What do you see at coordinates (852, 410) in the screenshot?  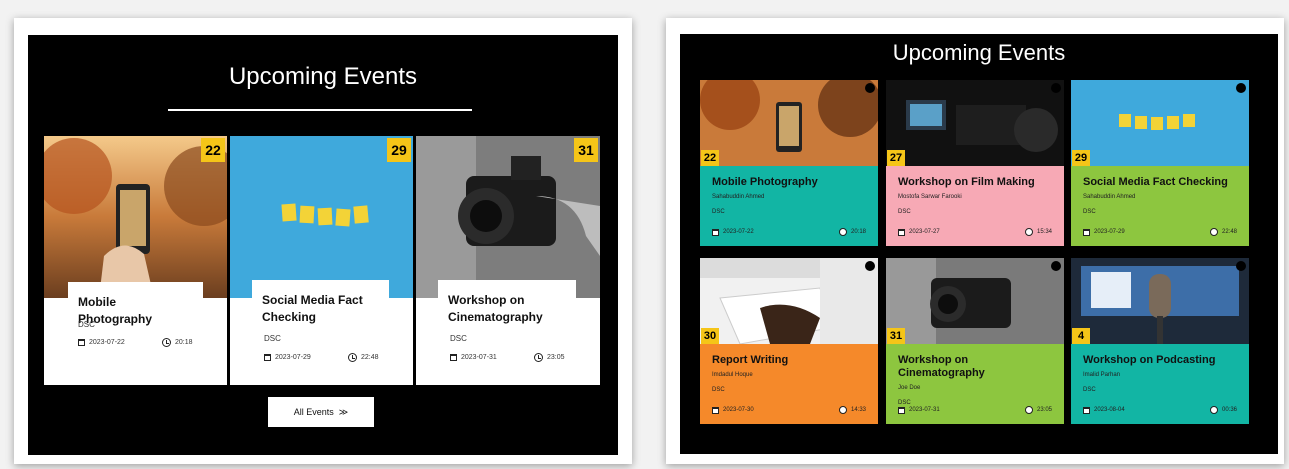 I see `event-time: 14:33` at bounding box center [852, 410].